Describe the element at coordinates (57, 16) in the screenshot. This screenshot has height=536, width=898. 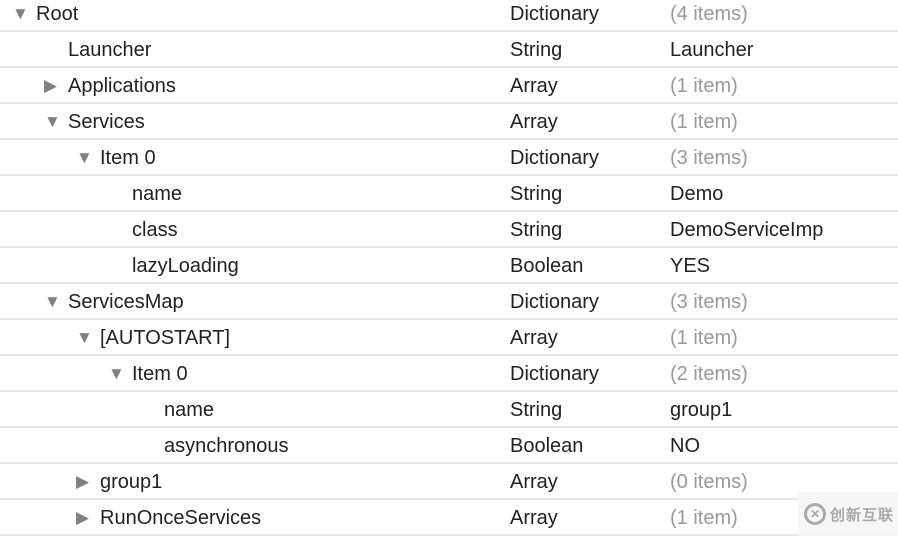
I see `row-key: Root` at that location.